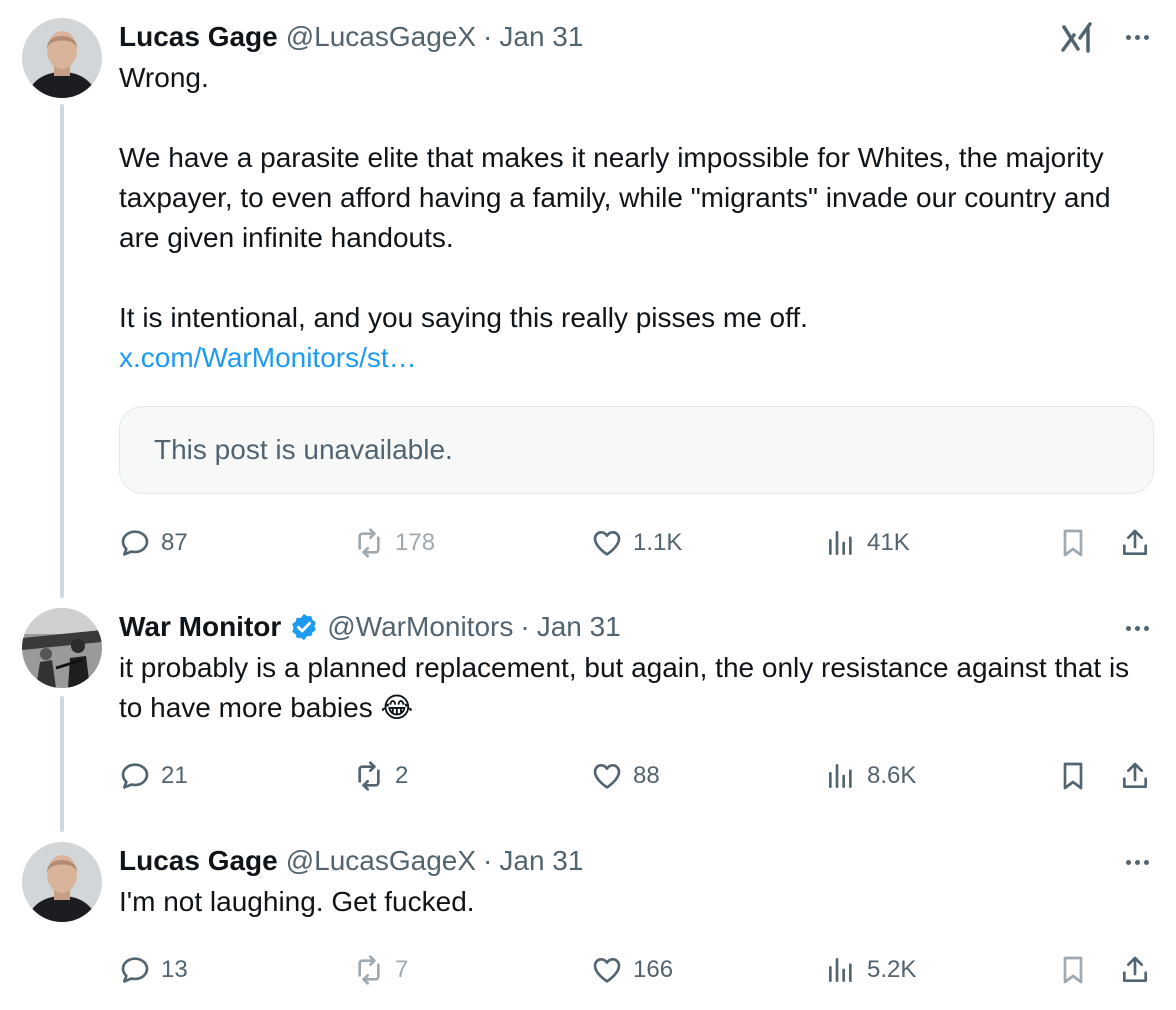 The width and height of the screenshot is (1176, 1010). I want to click on reply-count: 87, so click(174, 542).